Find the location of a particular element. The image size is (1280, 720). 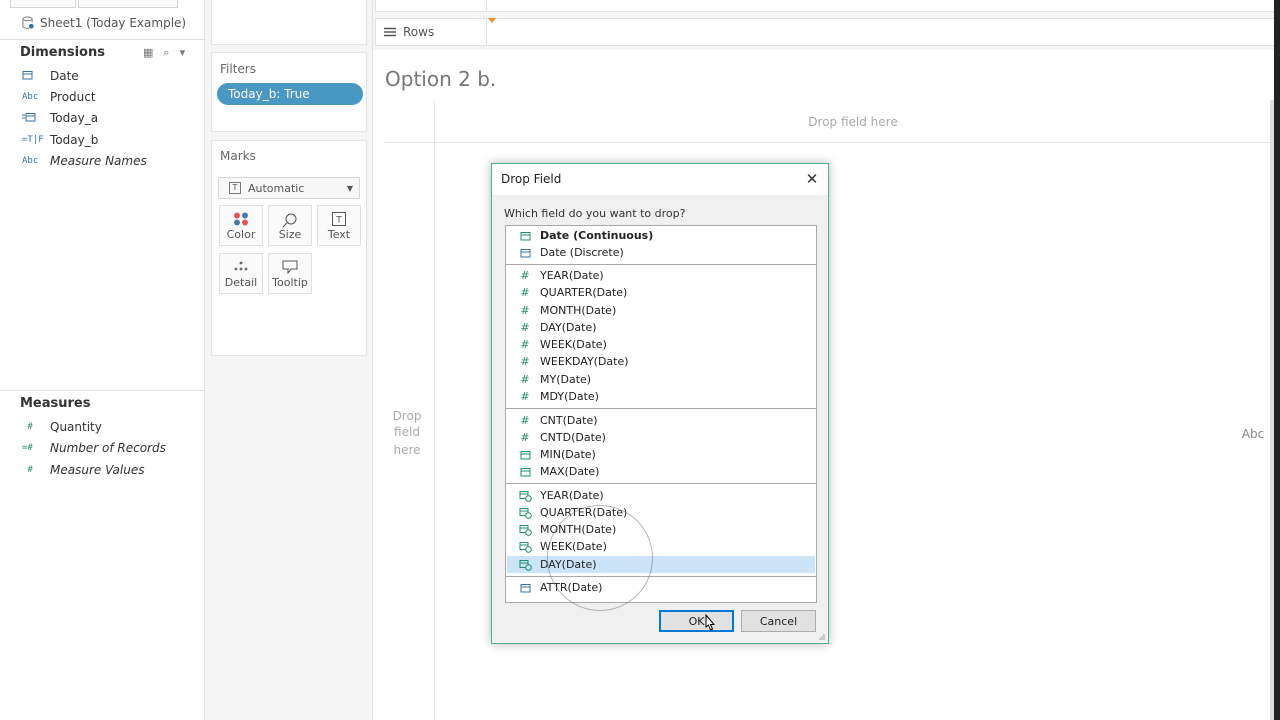

option-min-date: MIN(Date) is located at coordinates (661, 454).